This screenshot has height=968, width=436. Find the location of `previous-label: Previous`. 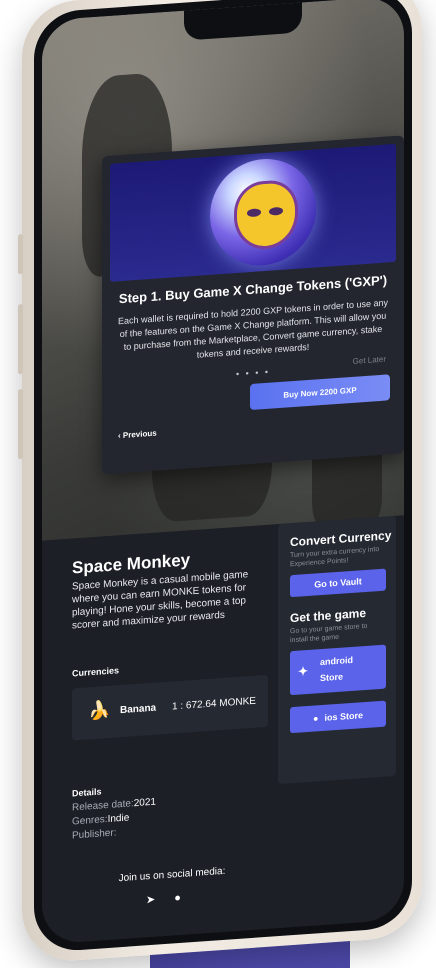

previous-label: Previous is located at coordinates (139, 434).